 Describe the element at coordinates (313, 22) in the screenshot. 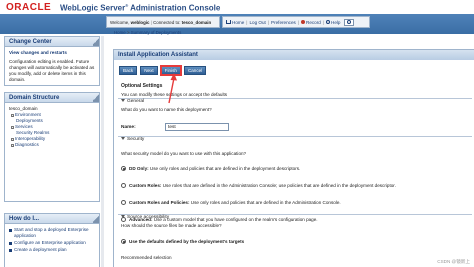

I see `record-link-label: Record` at that location.